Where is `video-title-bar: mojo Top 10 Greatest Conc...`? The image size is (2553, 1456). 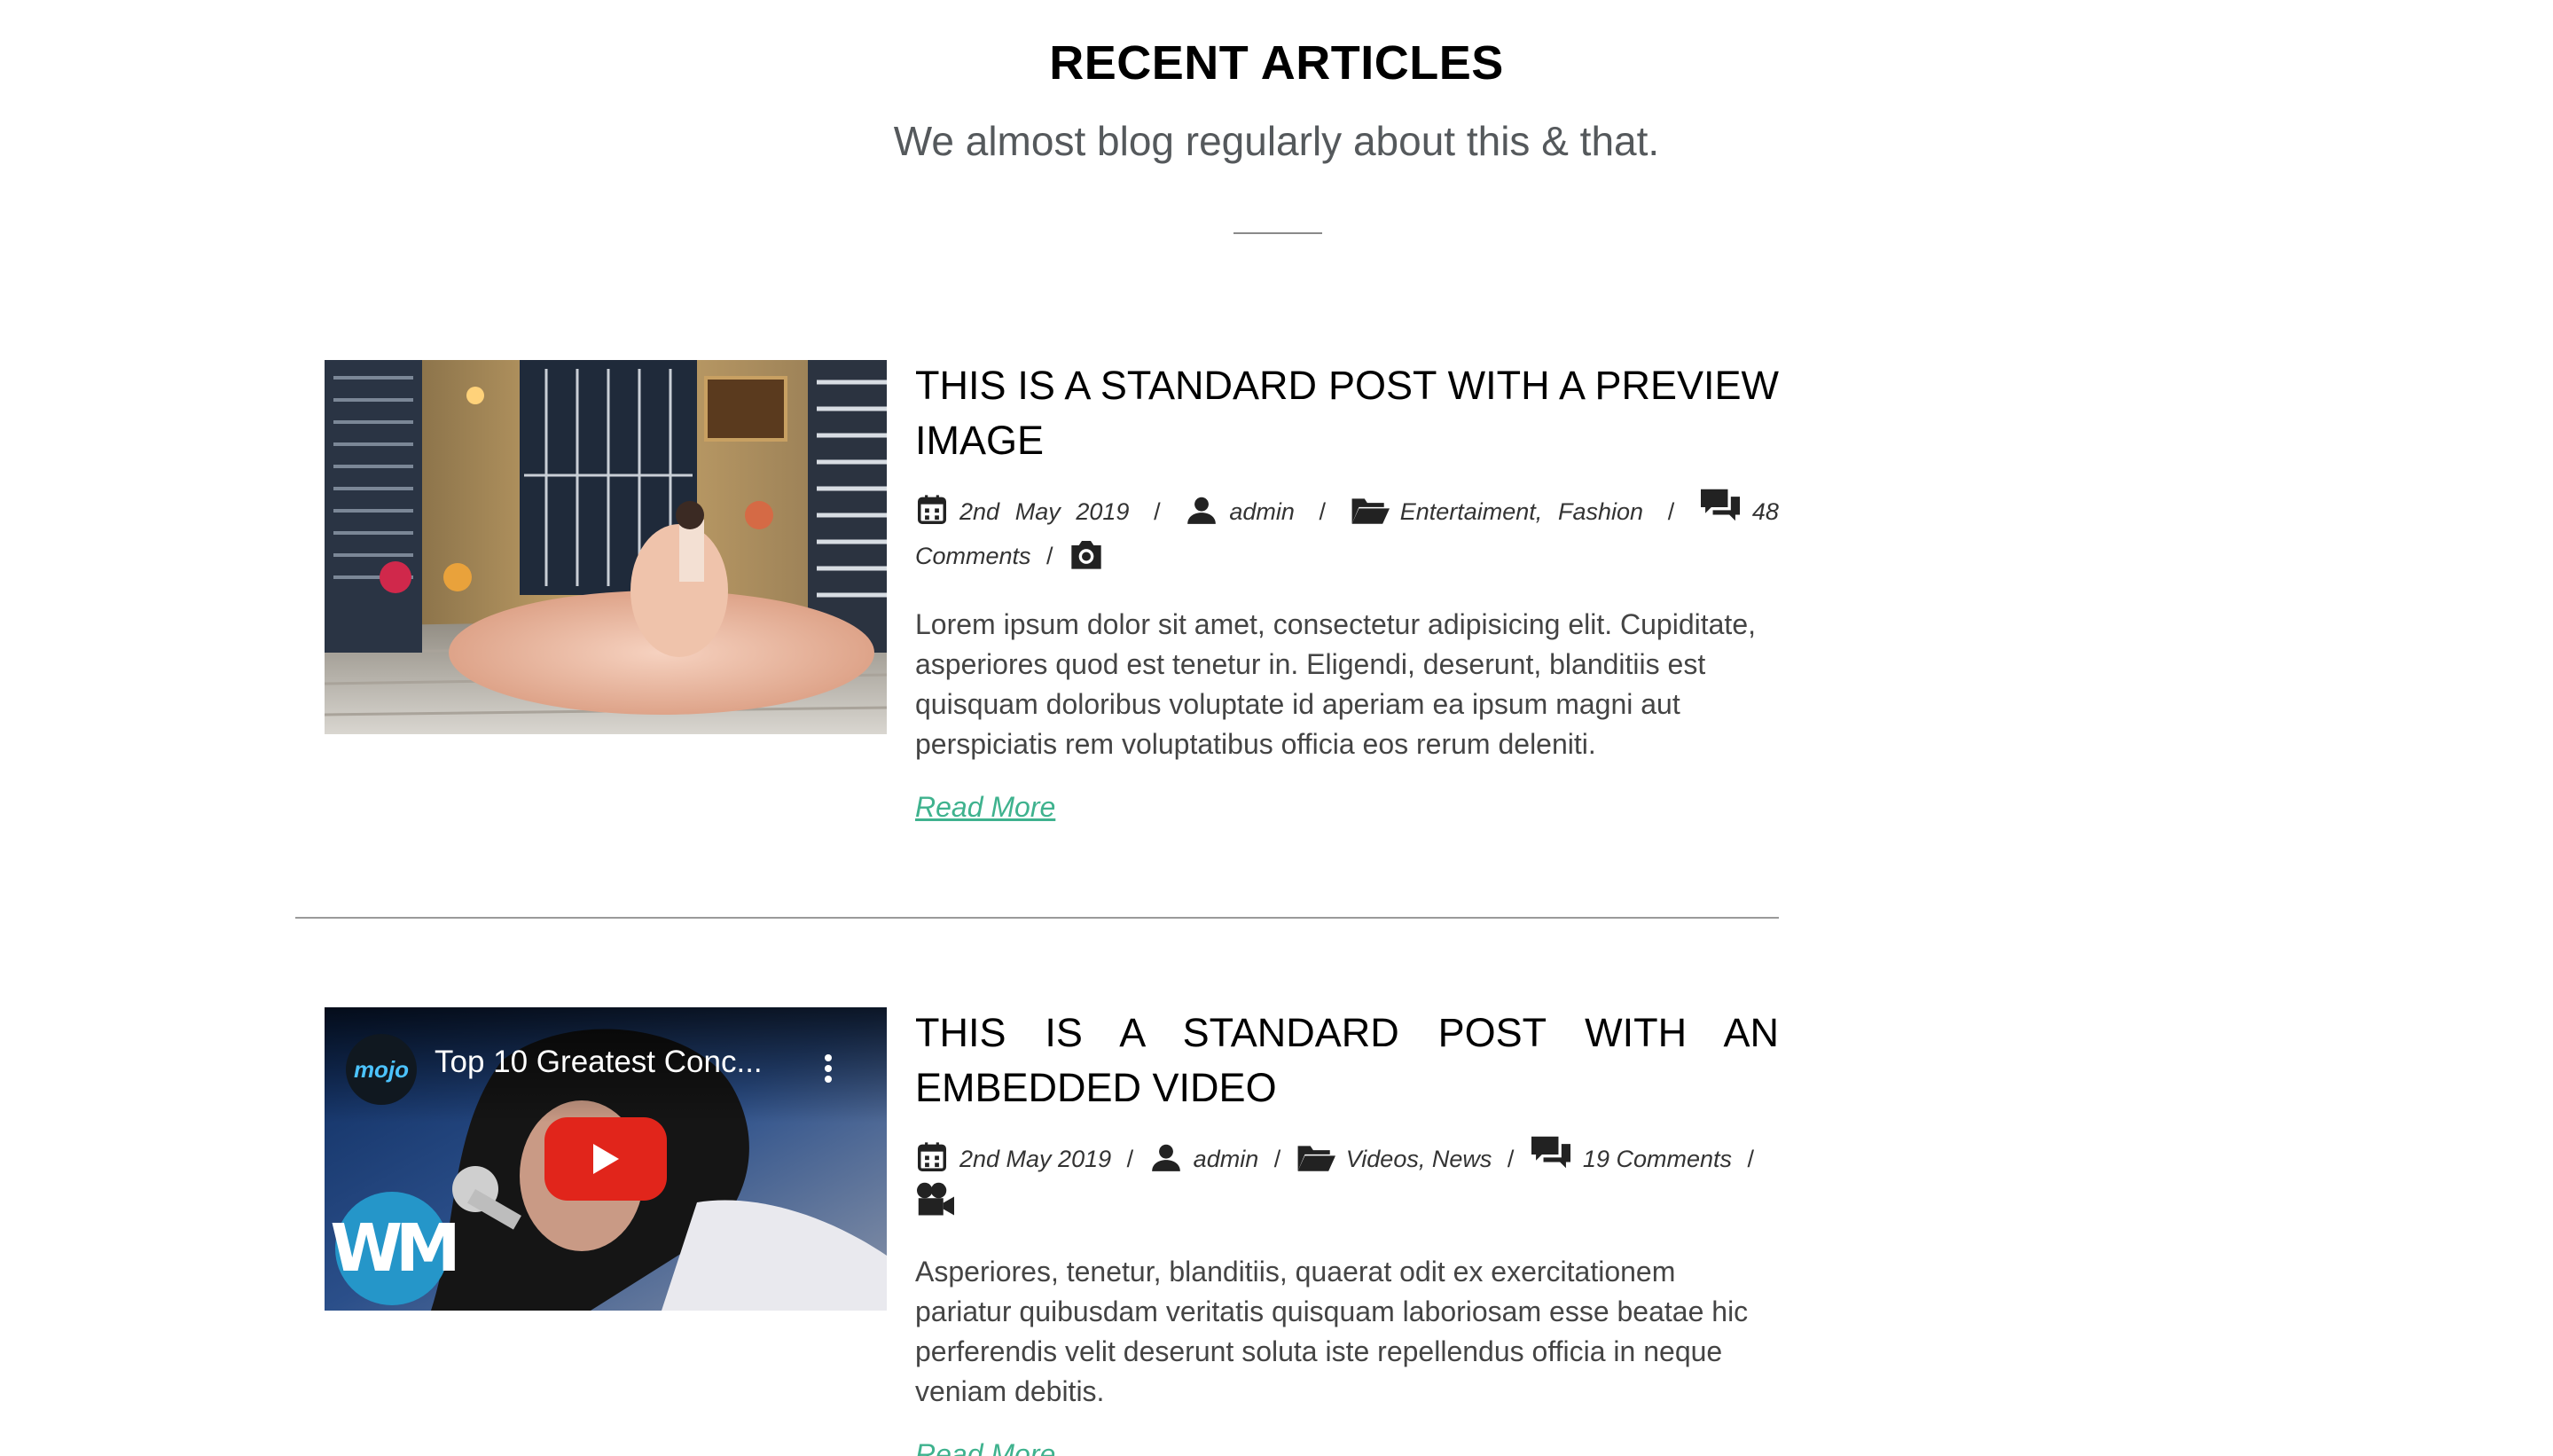 video-title-bar: mojo Top 10 Greatest Conc... is located at coordinates (606, 1065).